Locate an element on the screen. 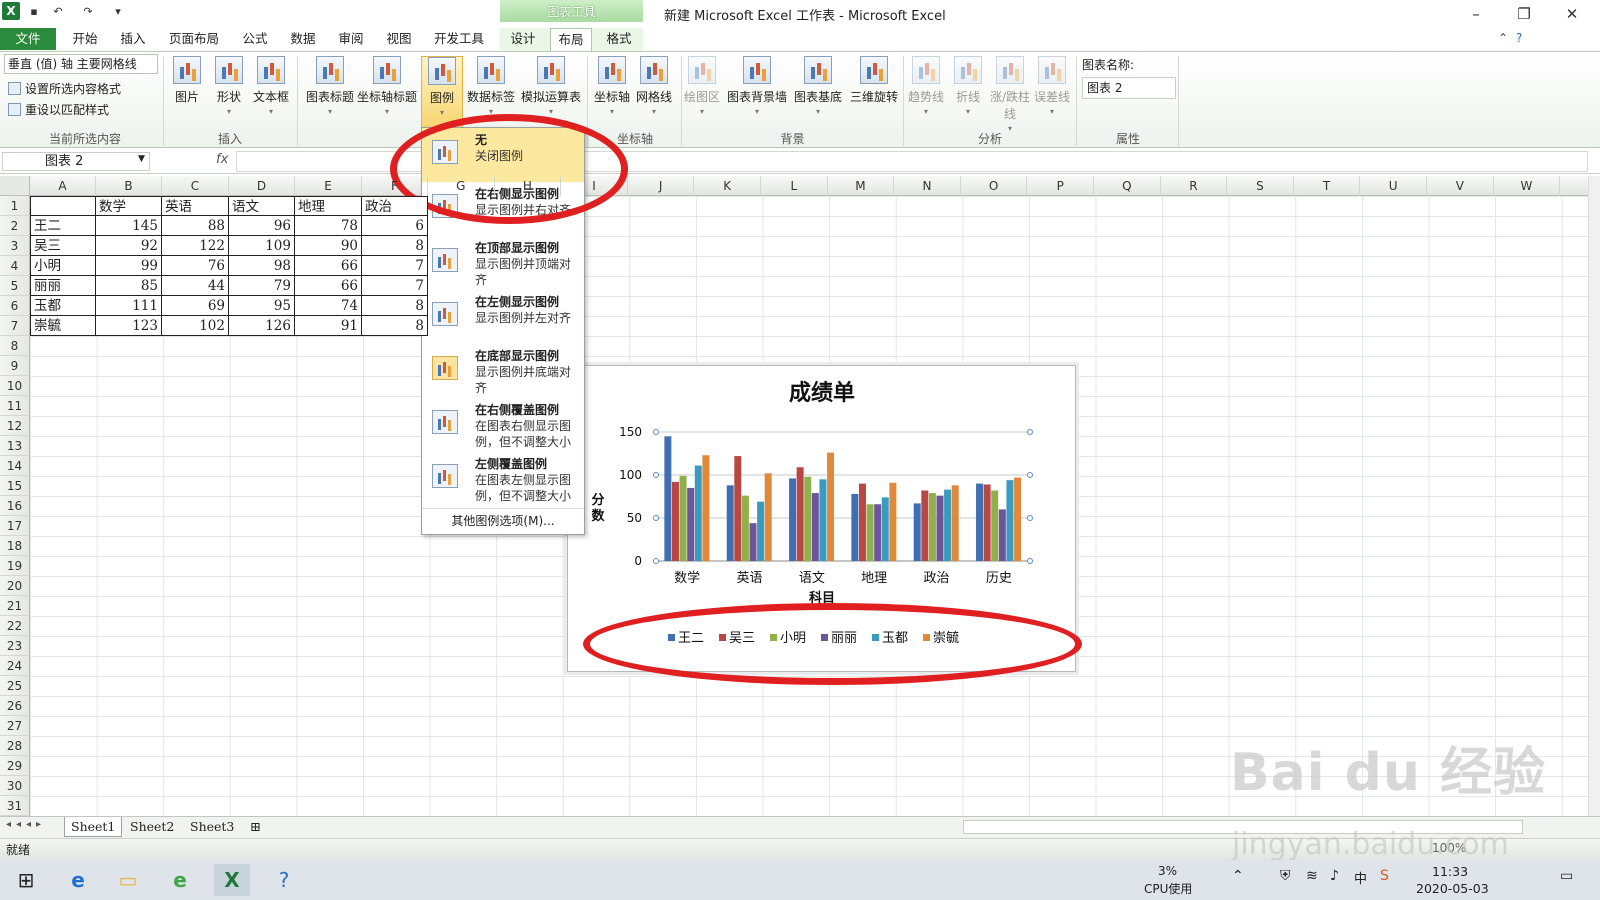 This screenshot has height=900, width=1600. row-header: 13 is located at coordinates (15, 446).